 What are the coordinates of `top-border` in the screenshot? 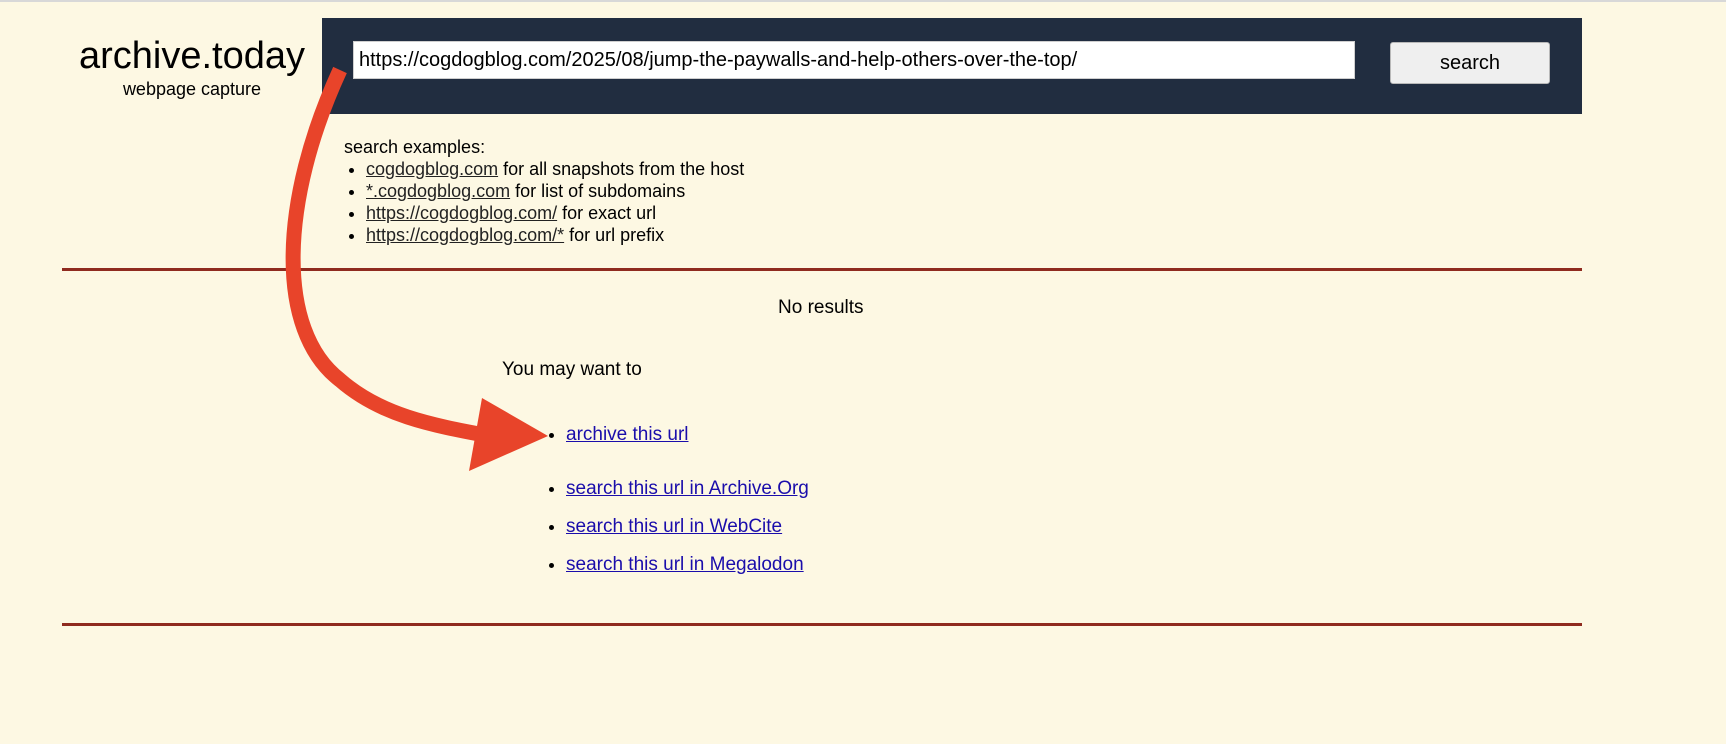 It's located at (863, 1).